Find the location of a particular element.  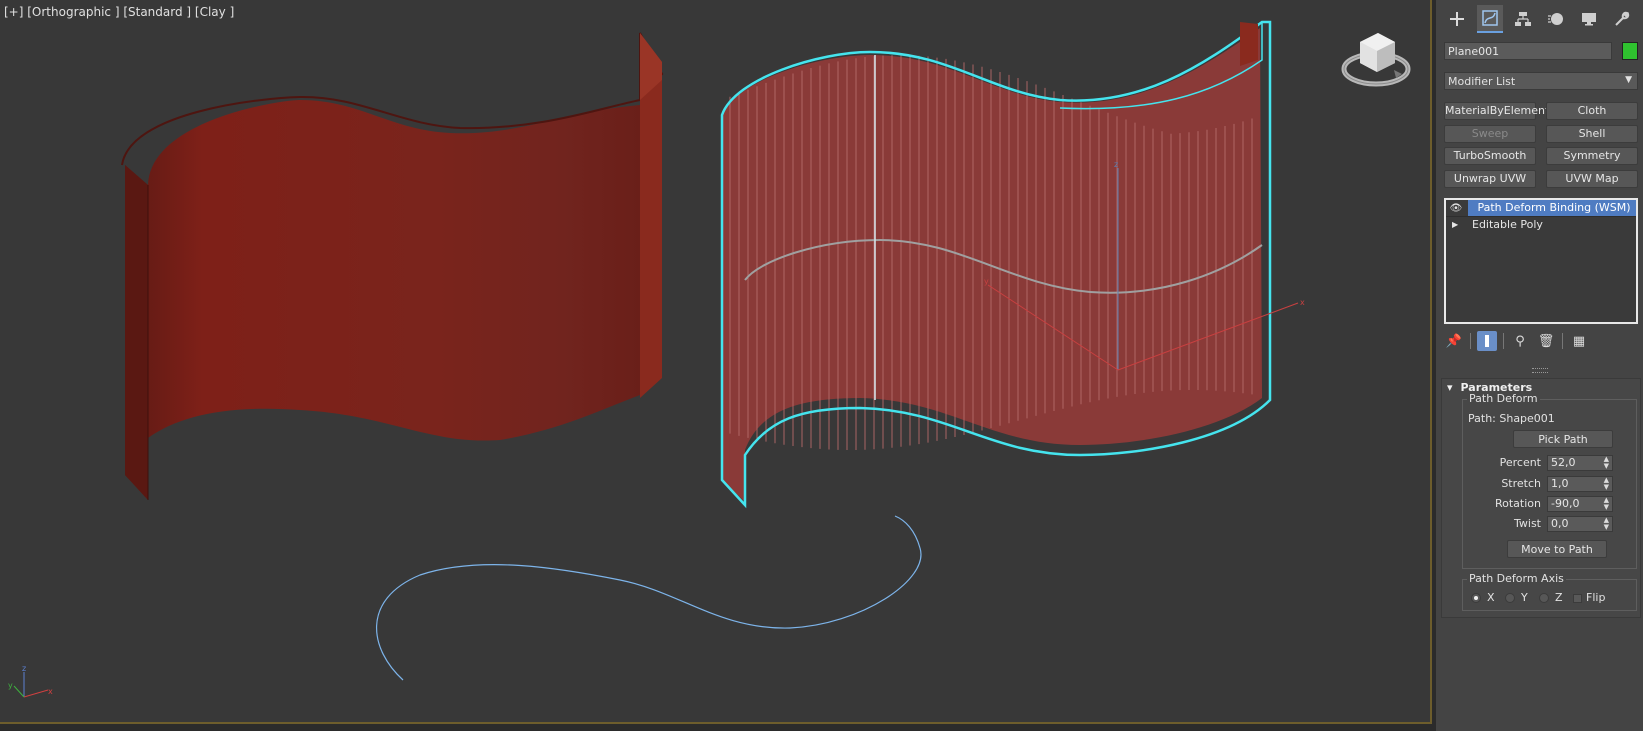

hierarchy-tab is located at coordinates (1523, 19).